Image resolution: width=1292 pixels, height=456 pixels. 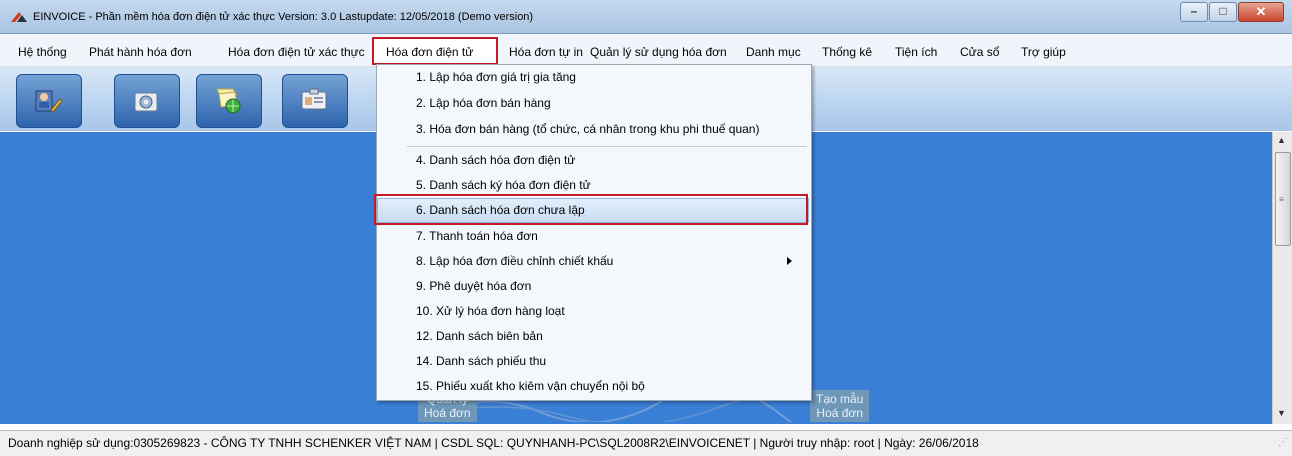 I want to click on grip-icon: ≡, so click(x=1281, y=199).